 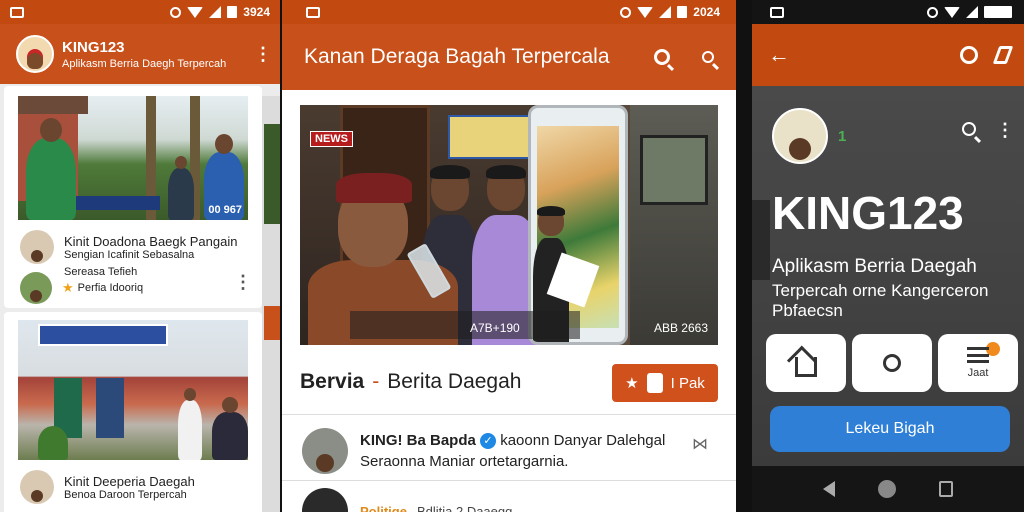 What do you see at coordinates (687, 383) in the screenshot?
I see `pak-label: I Pak` at bounding box center [687, 383].